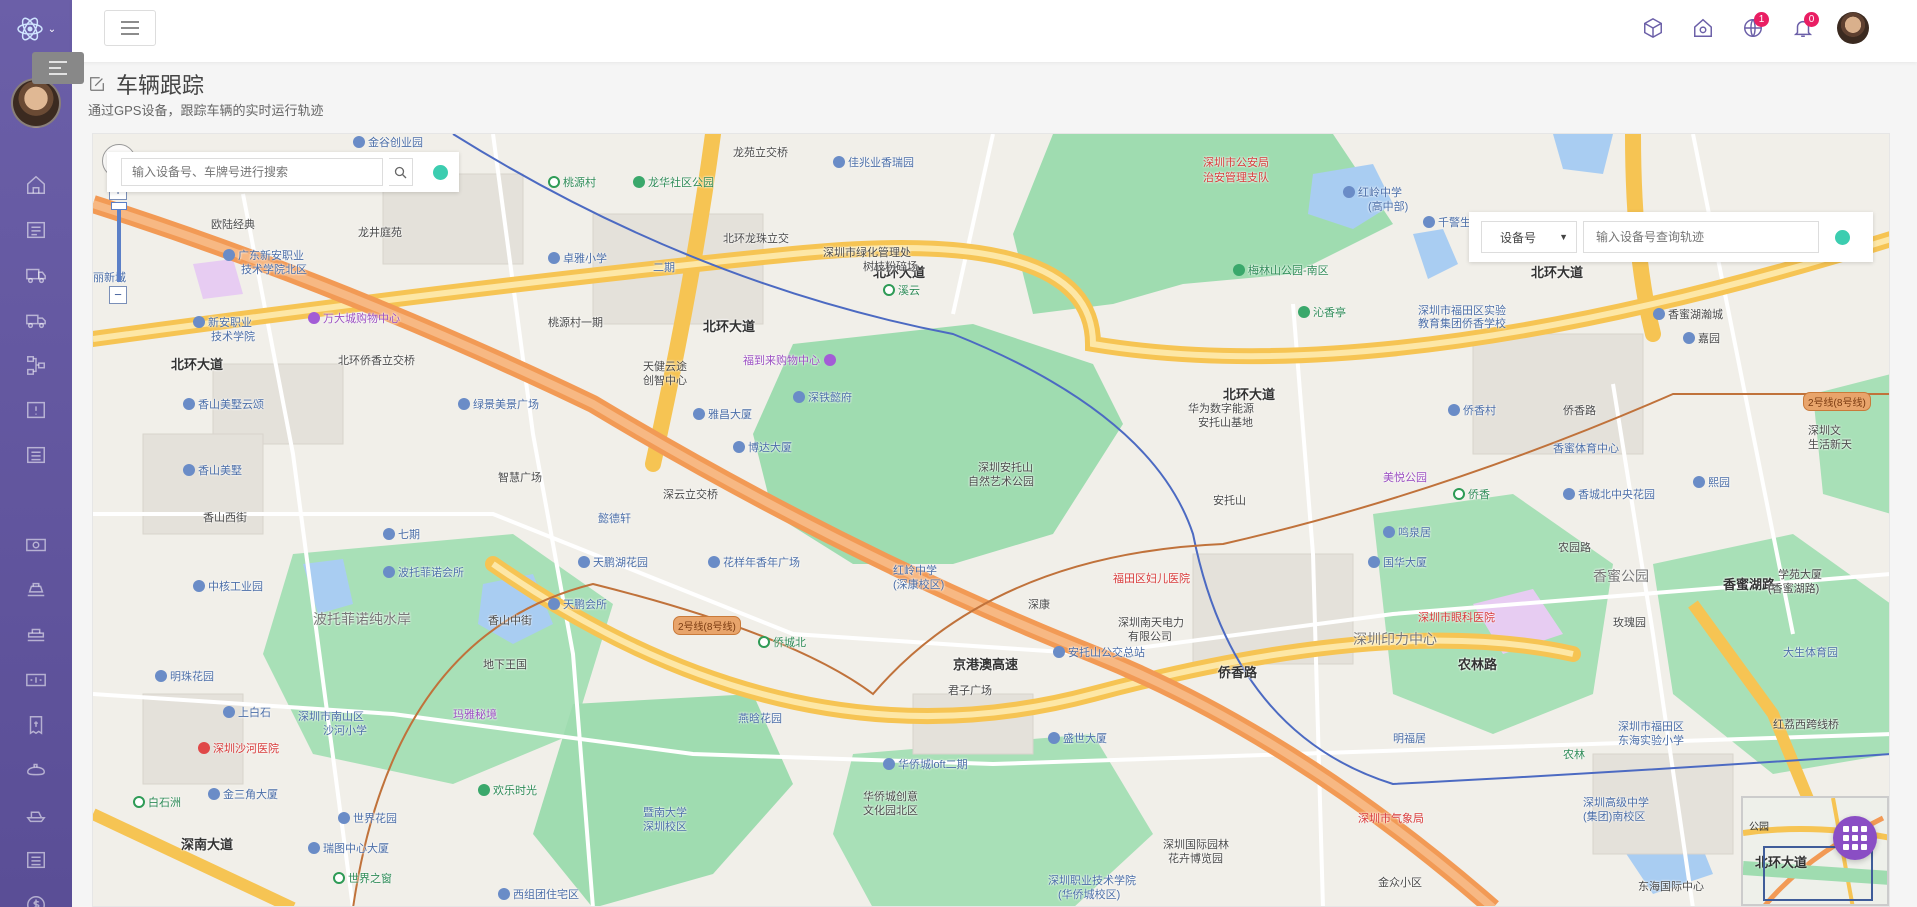 The height and width of the screenshot is (907, 1917). I want to click on zoom-out-button: −, so click(118, 295).